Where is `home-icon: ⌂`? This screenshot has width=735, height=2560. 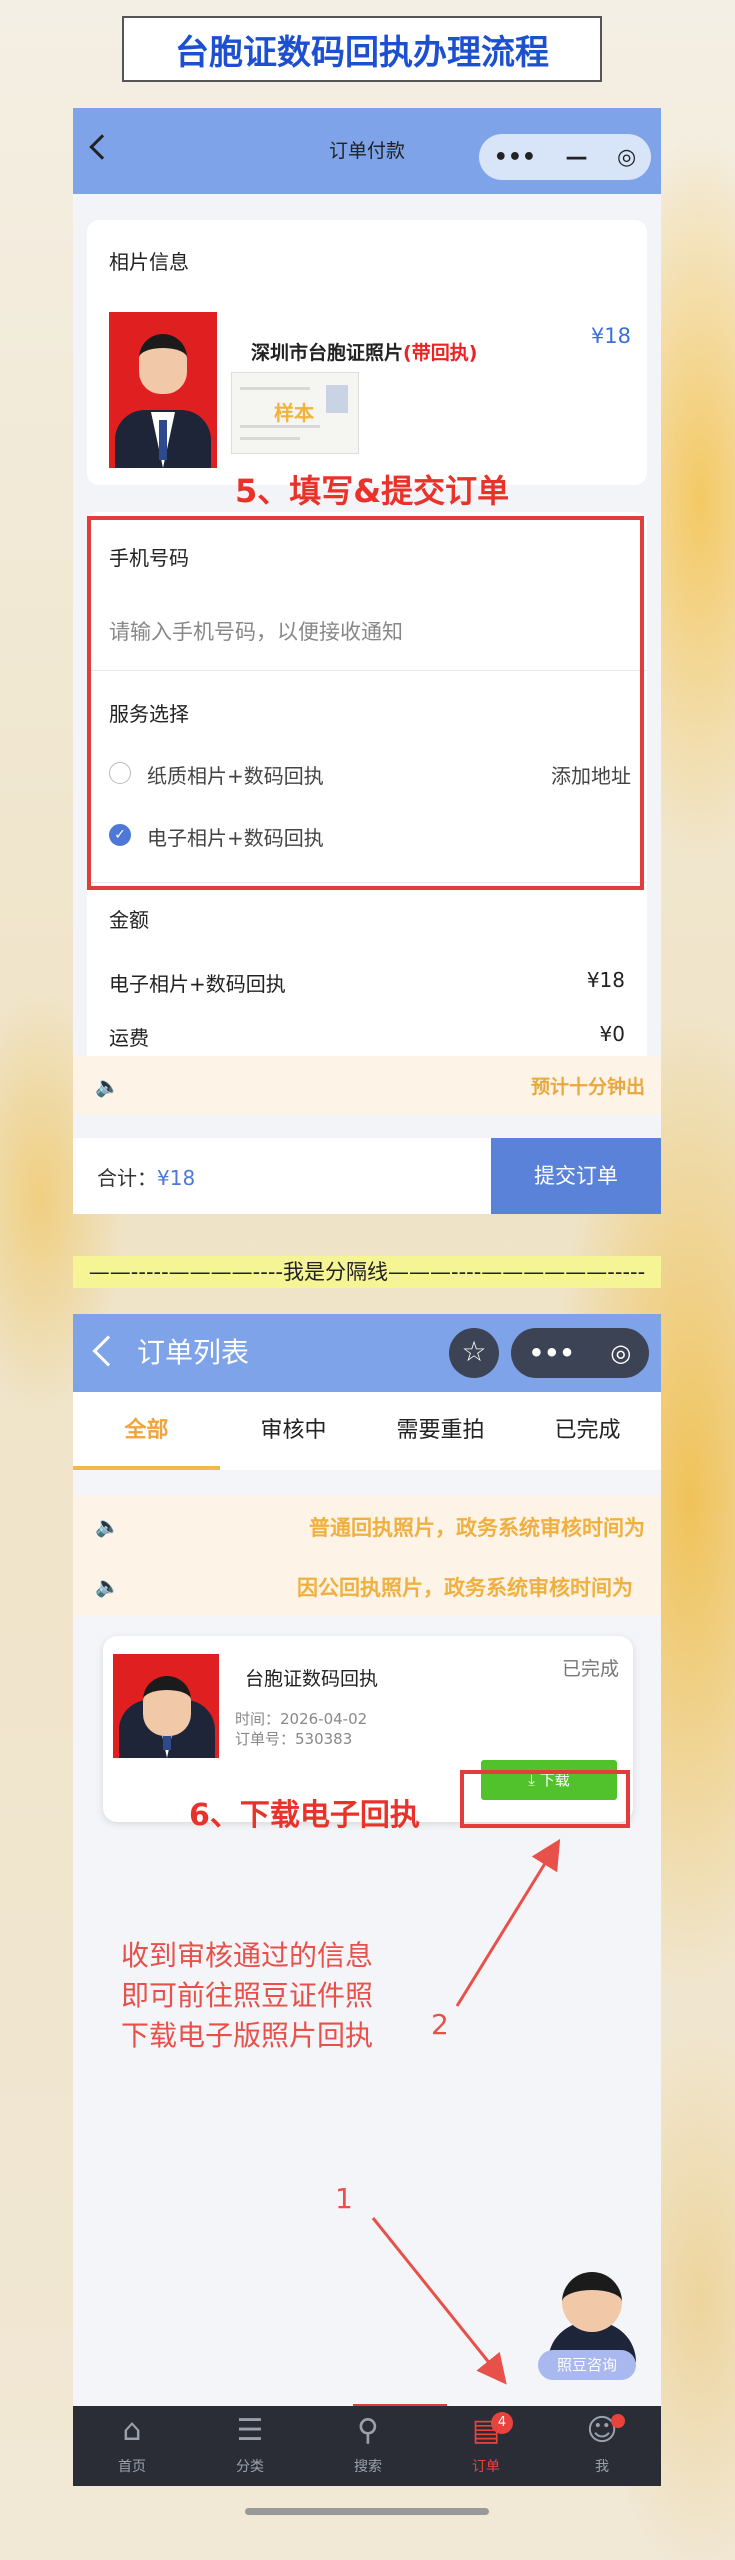 home-icon: ⌂ is located at coordinates (132, 2430).